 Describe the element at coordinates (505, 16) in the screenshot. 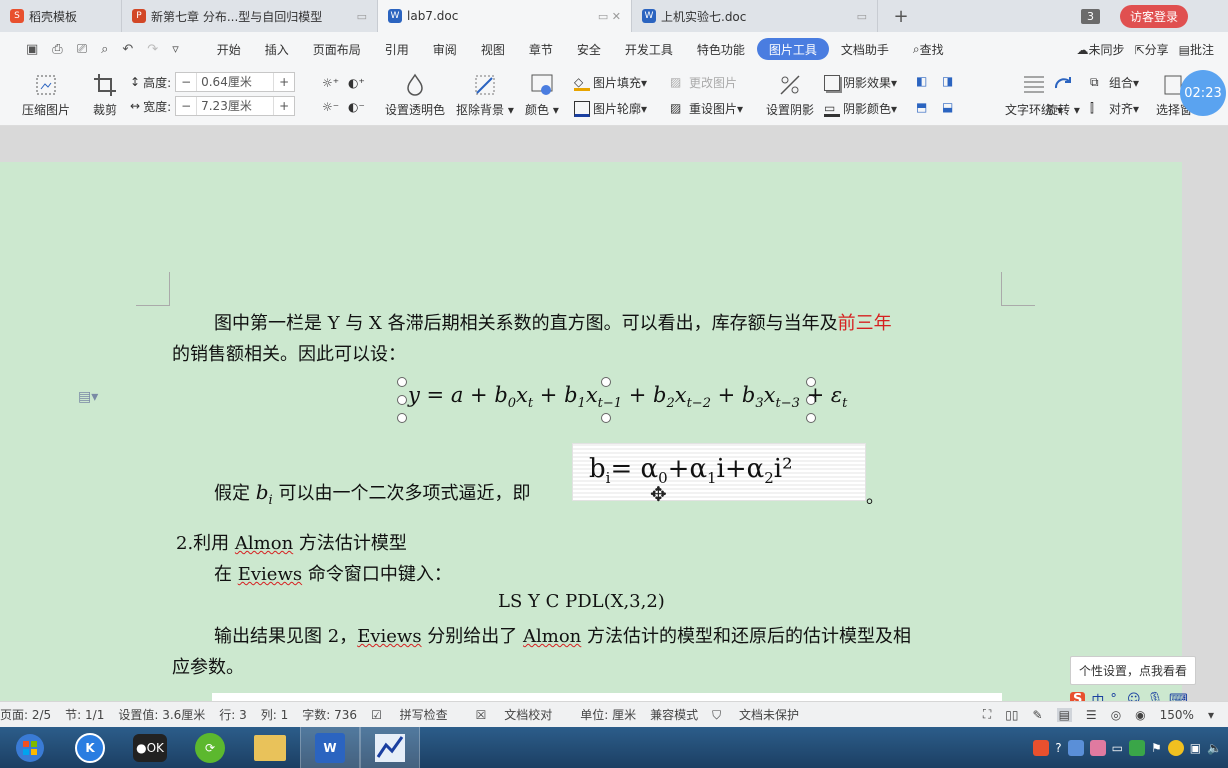

I see `tab-lab7: W lab7.doc ▭ ✕` at that location.